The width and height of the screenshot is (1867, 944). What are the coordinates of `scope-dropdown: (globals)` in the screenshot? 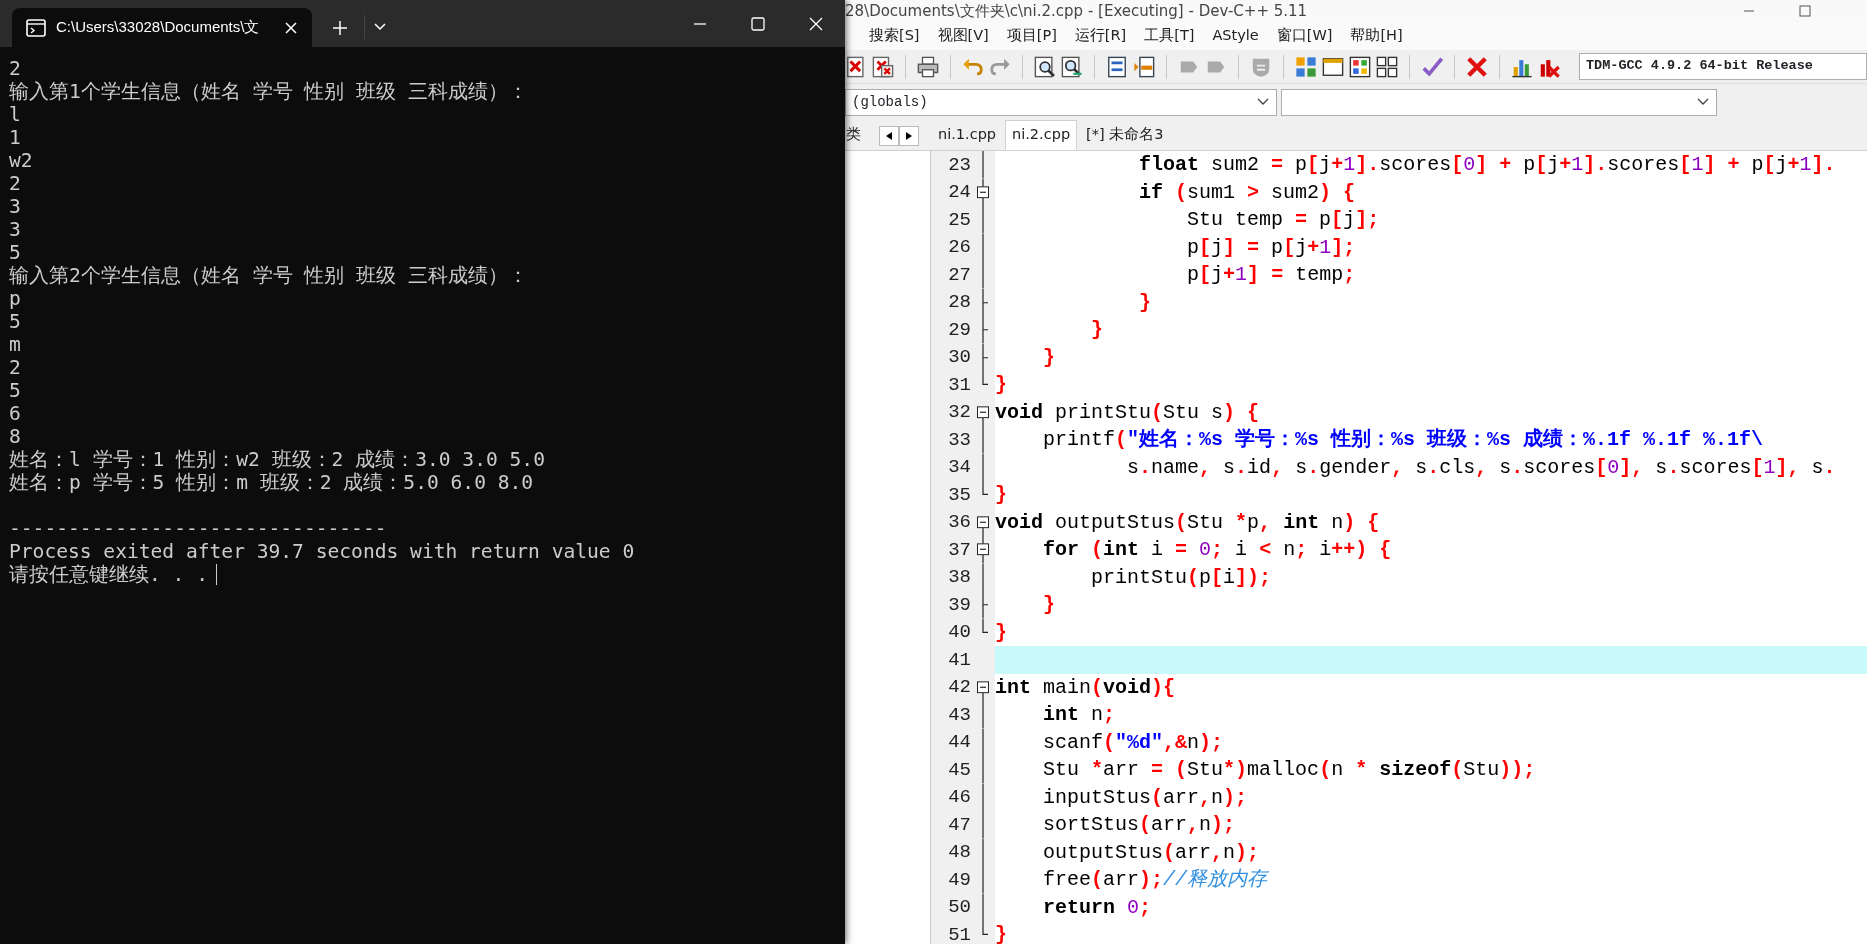 It's located at (1061, 102).